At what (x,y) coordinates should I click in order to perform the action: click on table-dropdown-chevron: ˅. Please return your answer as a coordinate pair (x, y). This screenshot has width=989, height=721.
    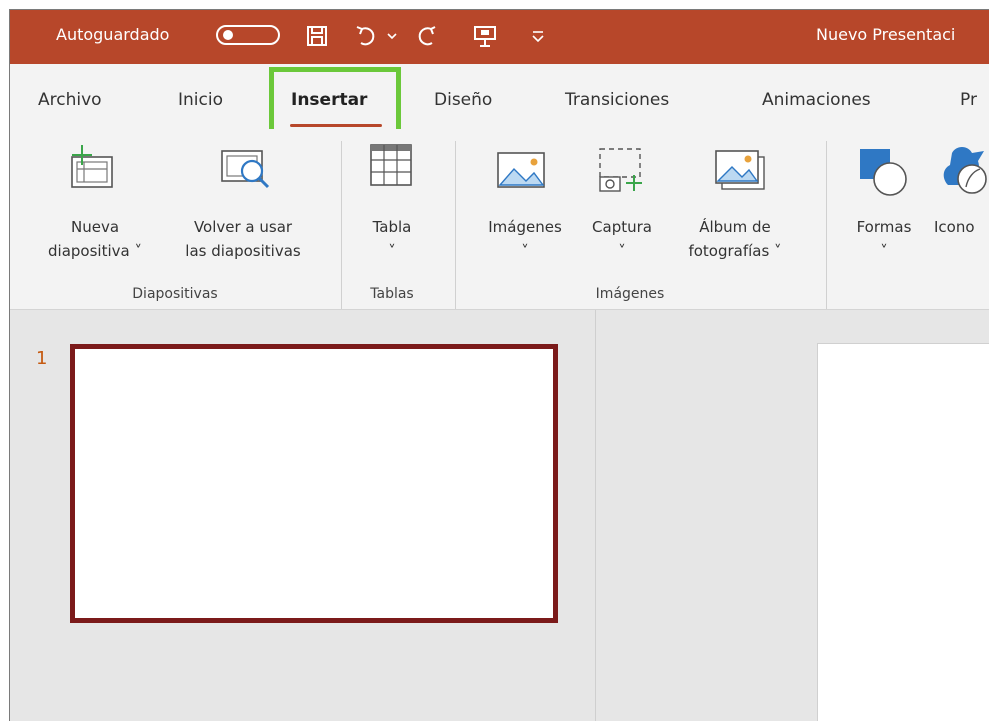
    Looking at the image, I should click on (392, 251).